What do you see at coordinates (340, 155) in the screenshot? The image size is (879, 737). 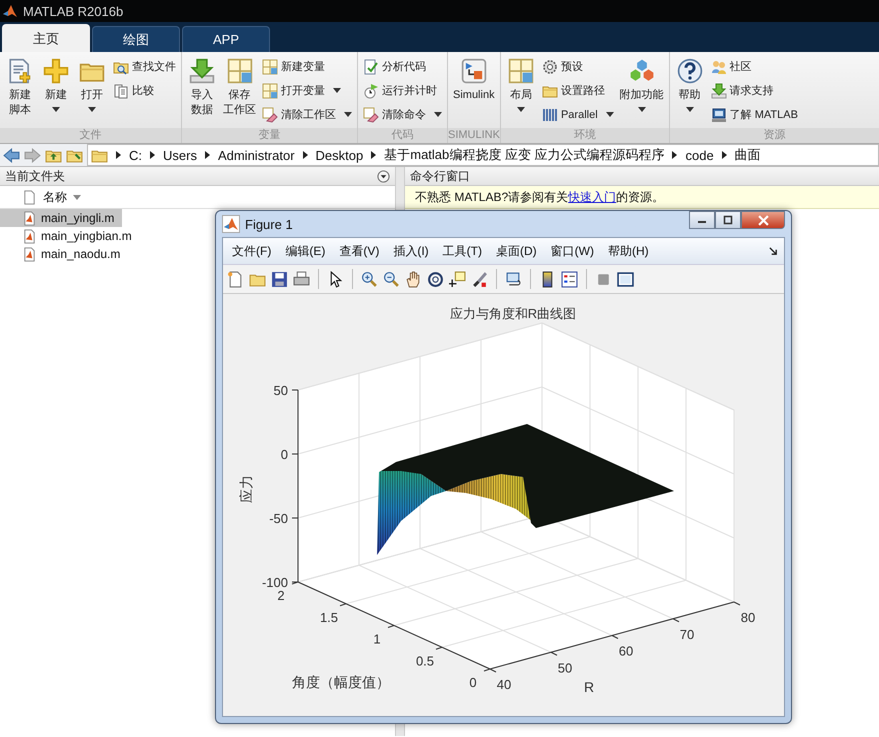 I see `path-segment: Desktop` at bounding box center [340, 155].